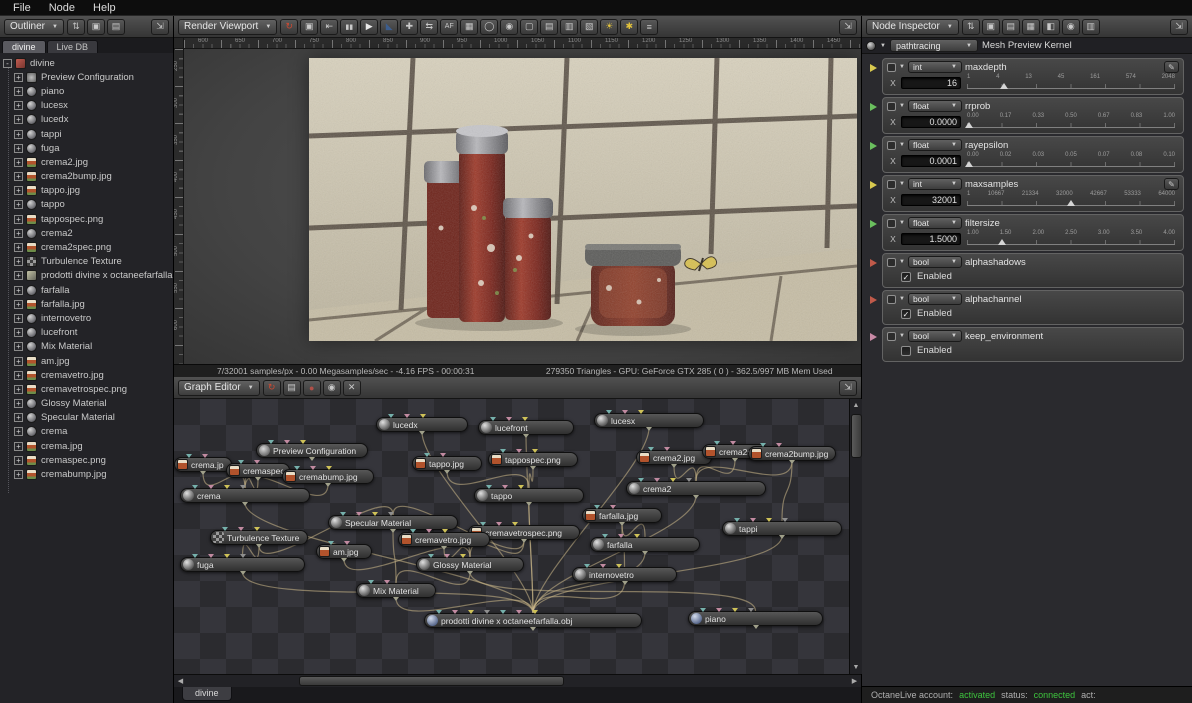  I want to click on graph-node-crema2-jpg: crema2.jpg, so click(674, 457).